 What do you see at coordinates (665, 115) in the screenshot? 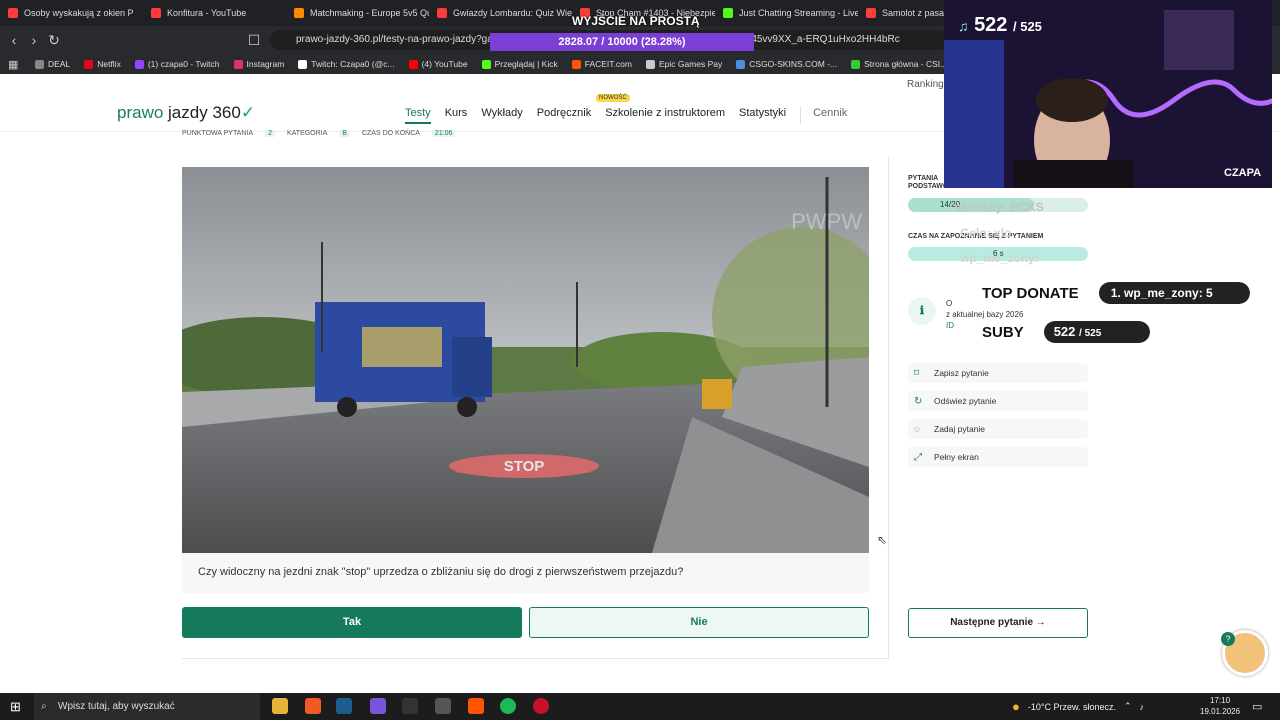
I see `nav-item: Szkolenie z instruktorem` at bounding box center [665, 115].